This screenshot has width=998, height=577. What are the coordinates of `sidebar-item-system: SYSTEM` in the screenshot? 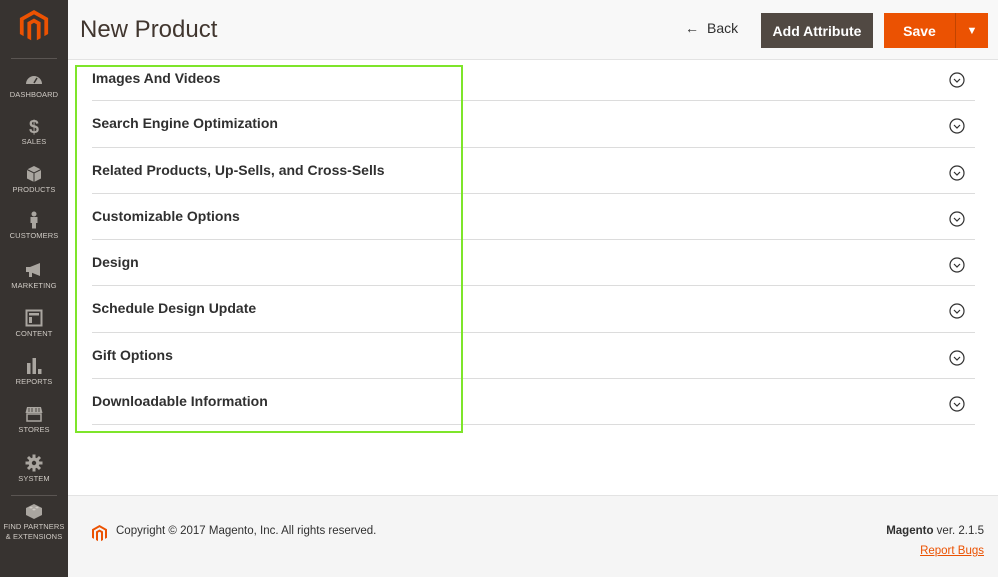 It's located at (34, 469).